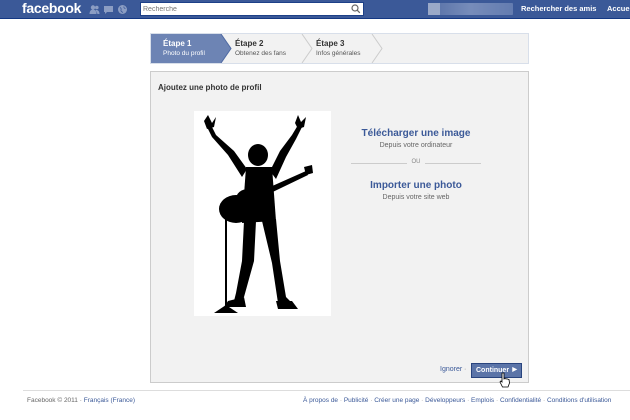  What do you see at coordinates (262, 213) in the screenshot?
I see `guitarist-silhouette-image` at bounding box center [262, 213].